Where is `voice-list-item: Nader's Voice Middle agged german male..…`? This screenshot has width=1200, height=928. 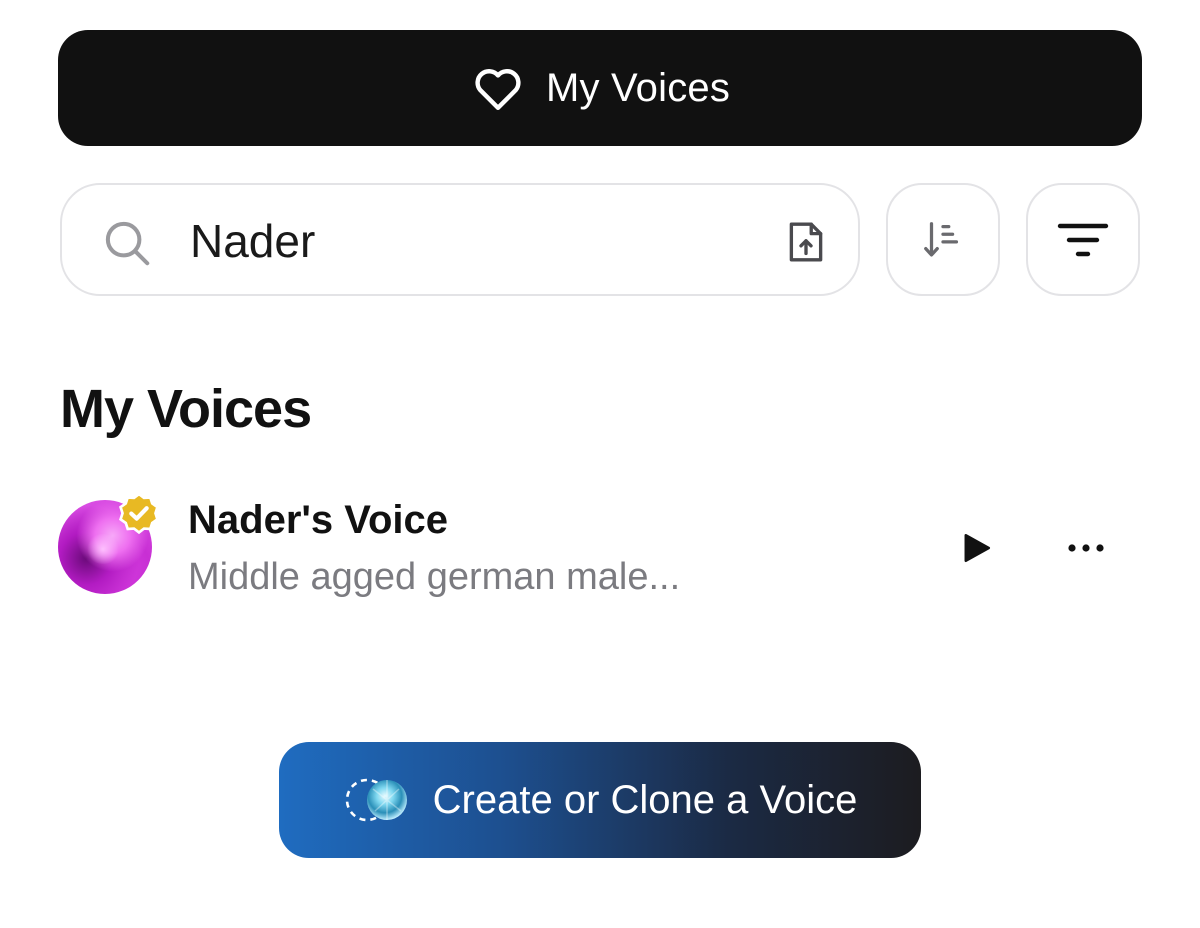 voice-list-item: Nader's Voice Middle agged german male..… is located at coordinates (601, 548).